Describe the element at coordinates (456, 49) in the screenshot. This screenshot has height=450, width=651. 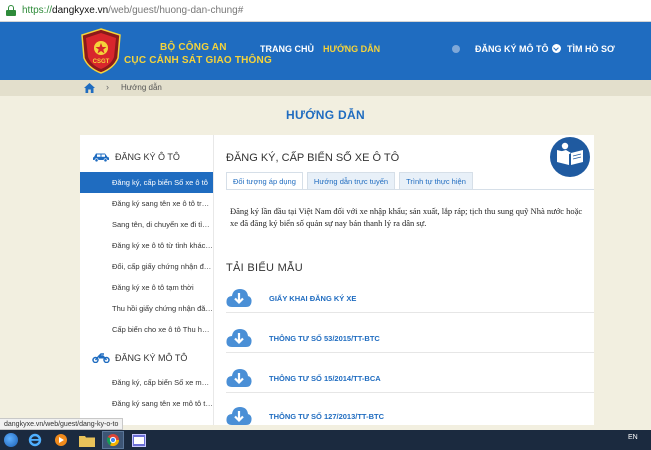
I see `nav-circle-icon` at that location.